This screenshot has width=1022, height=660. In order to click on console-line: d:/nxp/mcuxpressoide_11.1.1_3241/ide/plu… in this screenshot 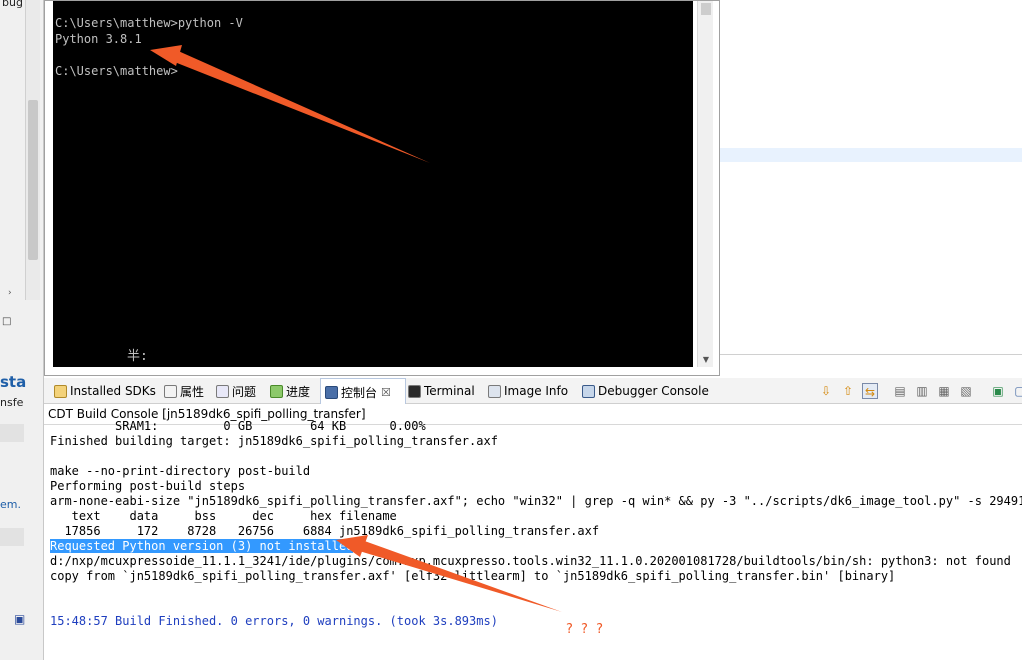, I will do `click(530, 561)`.